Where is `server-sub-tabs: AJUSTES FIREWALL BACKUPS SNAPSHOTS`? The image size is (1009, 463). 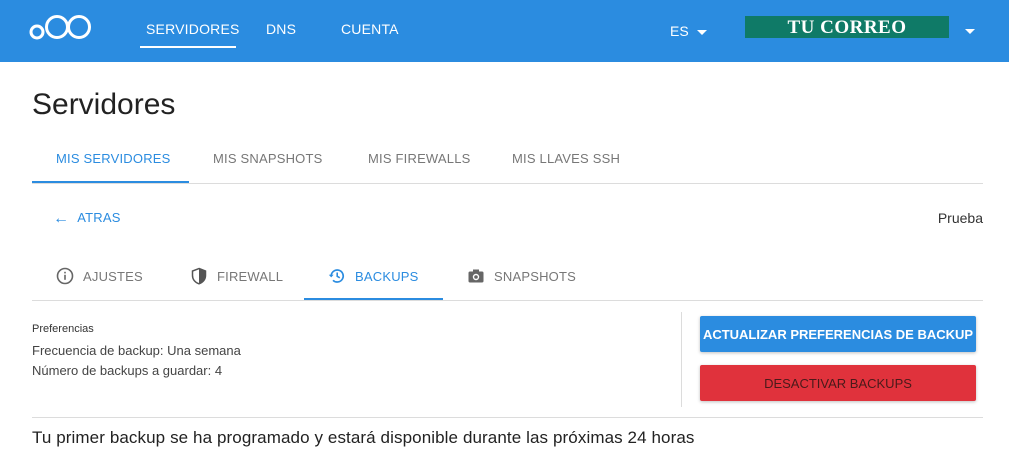
server-sub-tabs: AJUSTES FIREWALL BACKUPS SNAPSHOTS is located at coordinates (507, 277).